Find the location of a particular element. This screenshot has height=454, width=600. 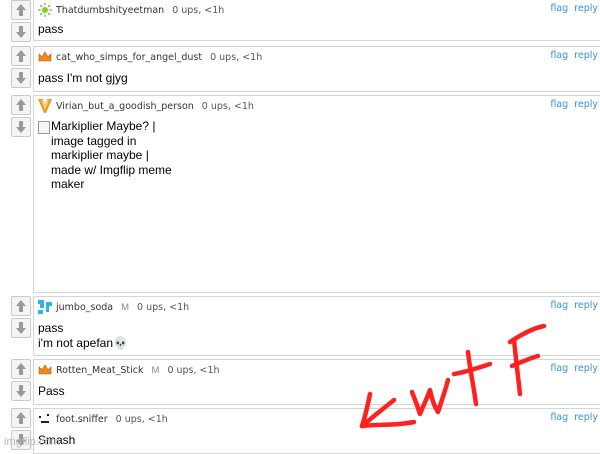

comment-header: jumbo_soda M 0 ups, <1h flag reply is located at coordinates (317, 307).